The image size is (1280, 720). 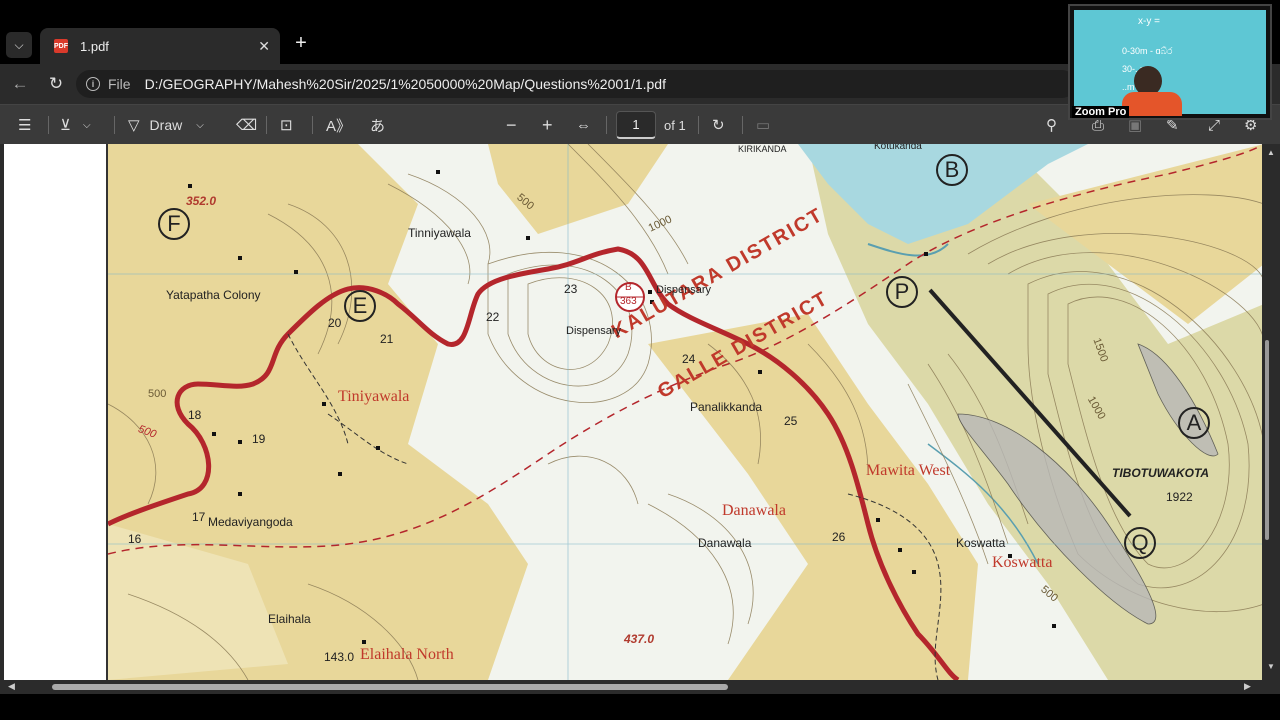 I want to click on horizontal-scrollbar: ◀ ▶, so click(x=640, y=687).